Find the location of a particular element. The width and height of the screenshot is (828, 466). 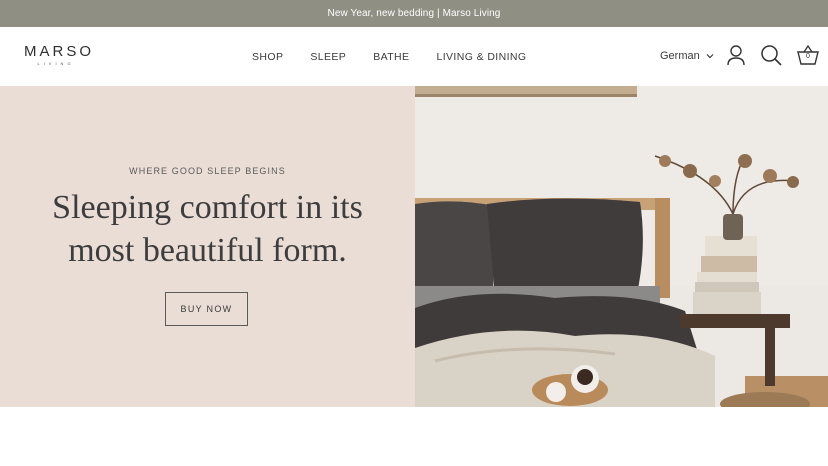

search-icon is located at coordinates (771, 55).